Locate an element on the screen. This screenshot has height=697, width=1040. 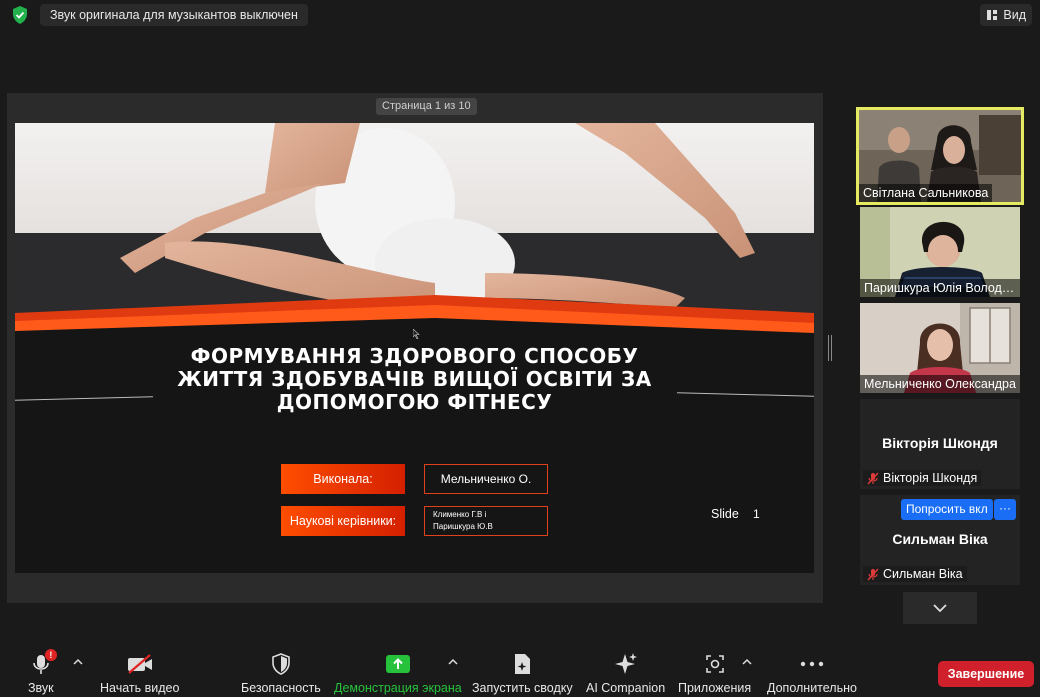
apps-options-caret-icon is located at coordinates (747, 662).